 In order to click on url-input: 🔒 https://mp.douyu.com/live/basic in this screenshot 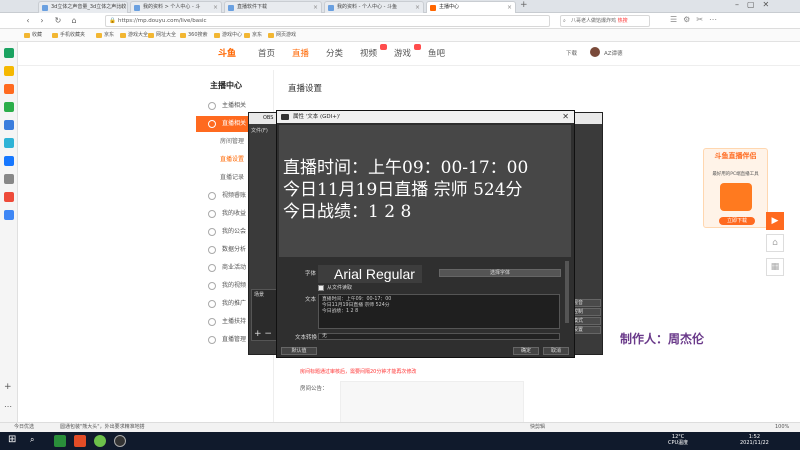, I will do `click(327, 21)`.